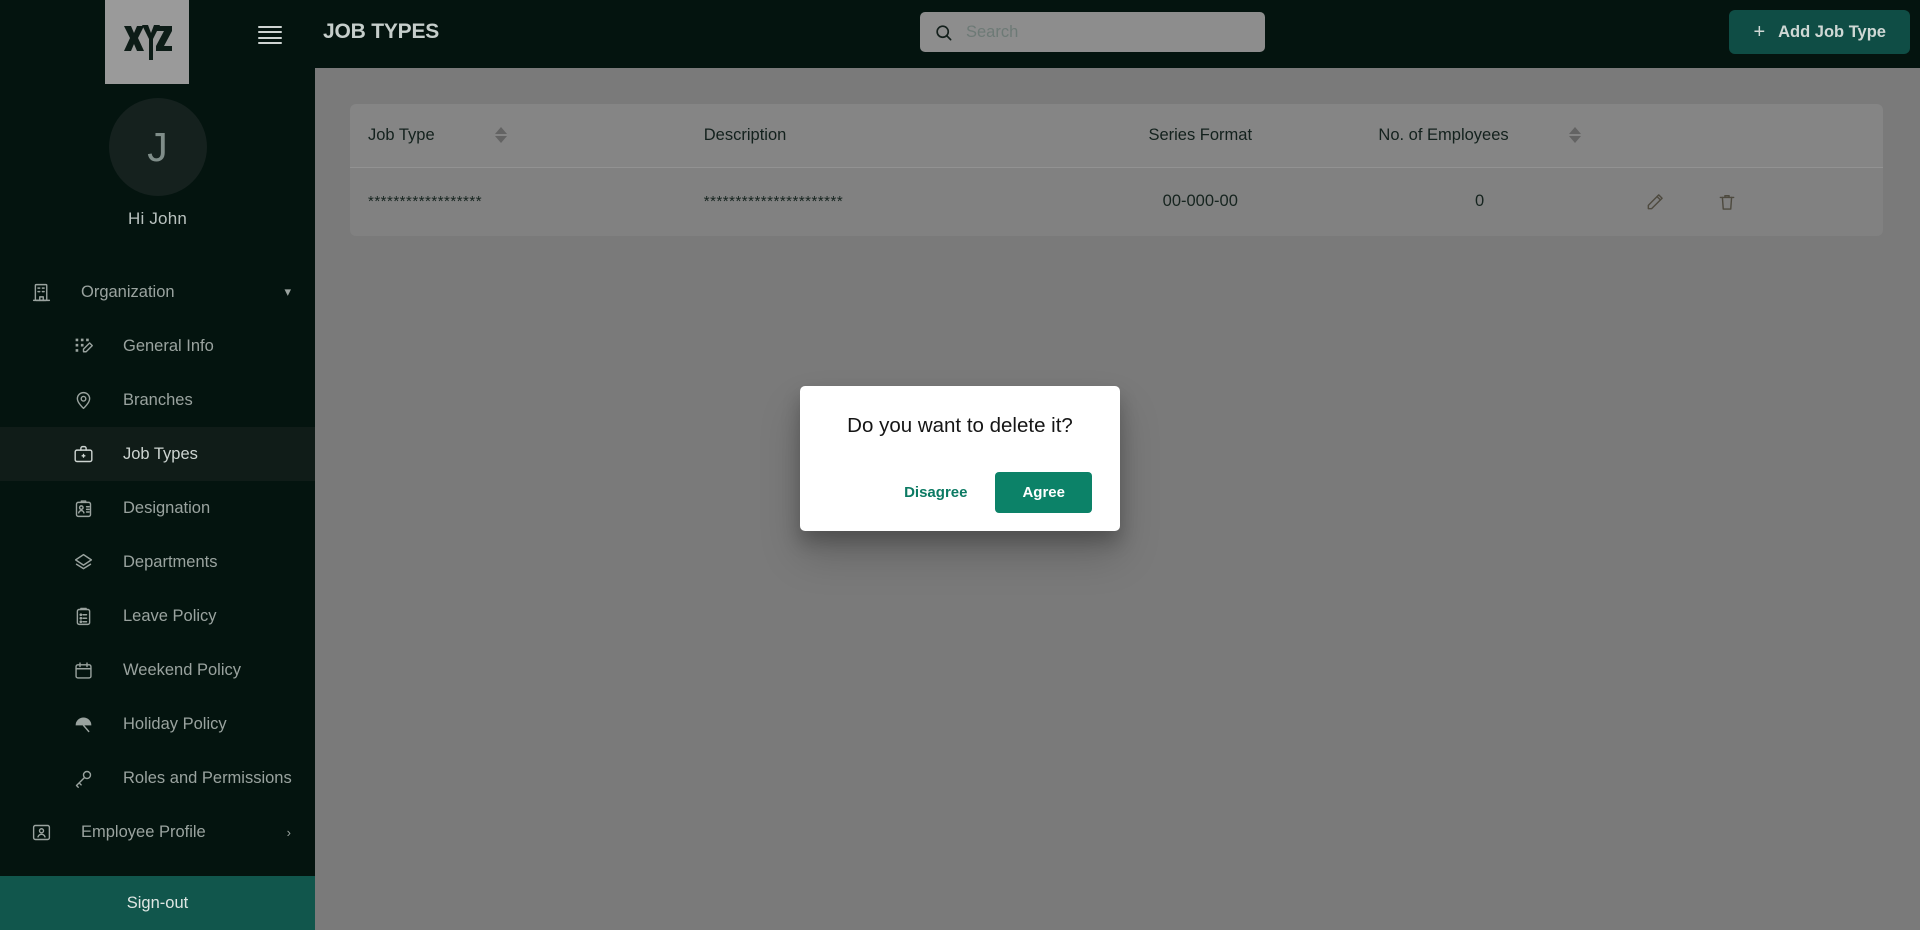 The image size is (1920, 930). I want to click on dialog-title: Do you want to delete it?, so click(960, 425).